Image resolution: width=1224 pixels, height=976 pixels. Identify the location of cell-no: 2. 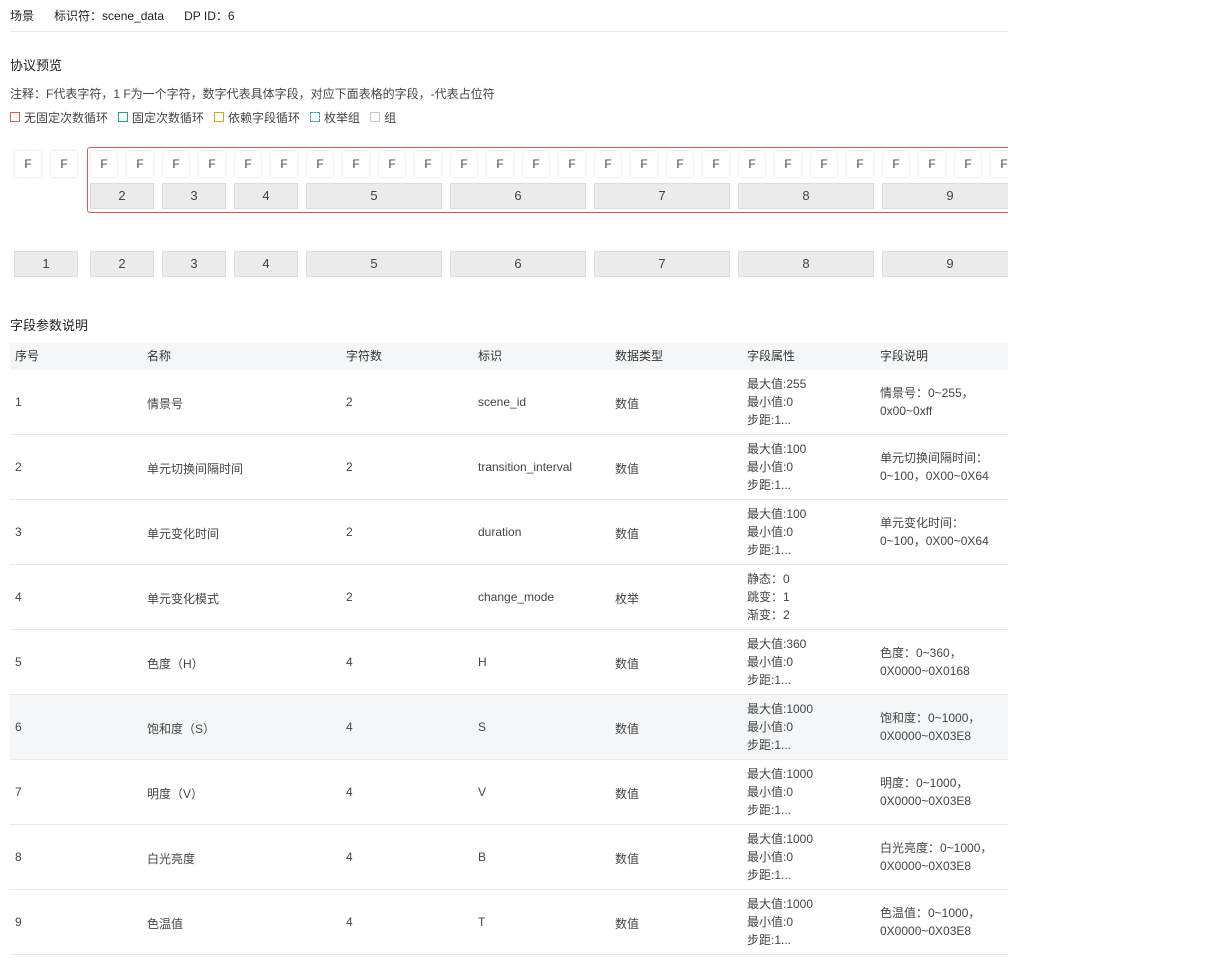
(18, 467).